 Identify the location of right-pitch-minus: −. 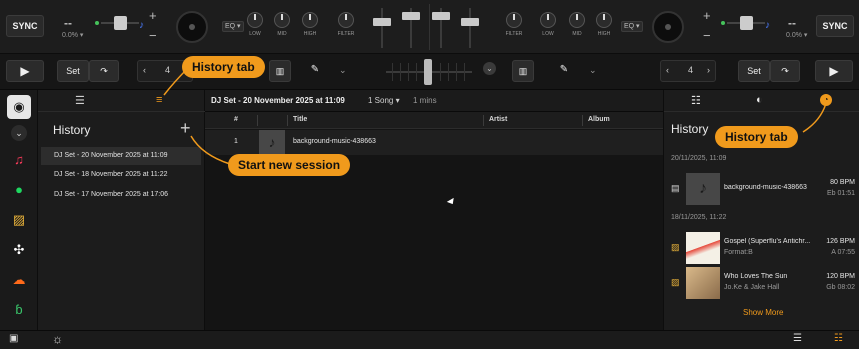
(707, 35).